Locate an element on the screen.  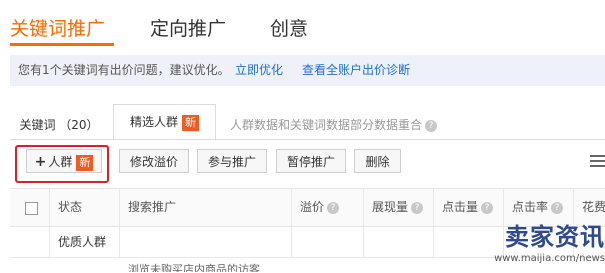
col-ctr: 点击率? is located at coordinates (539, 207).